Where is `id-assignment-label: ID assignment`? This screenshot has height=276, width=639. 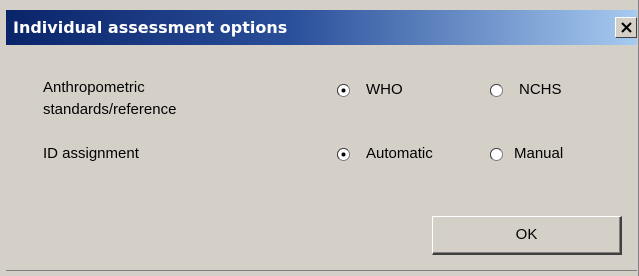
id-assignment-label: ID assignment is located at coordinates (91, 153).